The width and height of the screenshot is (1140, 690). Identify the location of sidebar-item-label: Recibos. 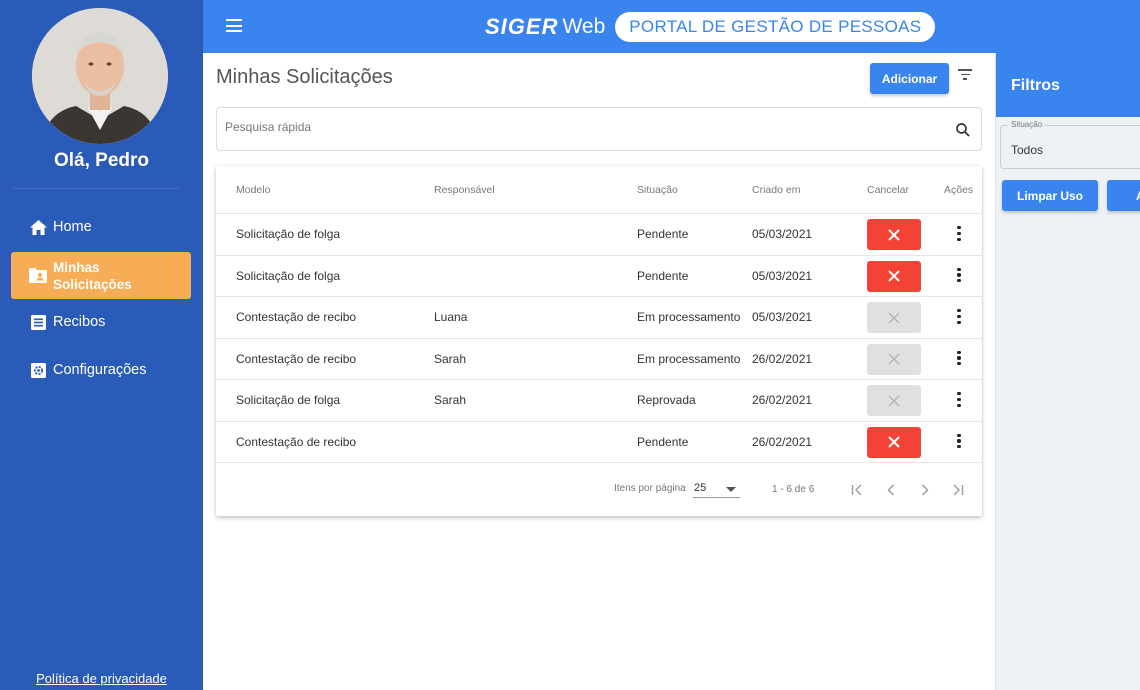
(79, 322).